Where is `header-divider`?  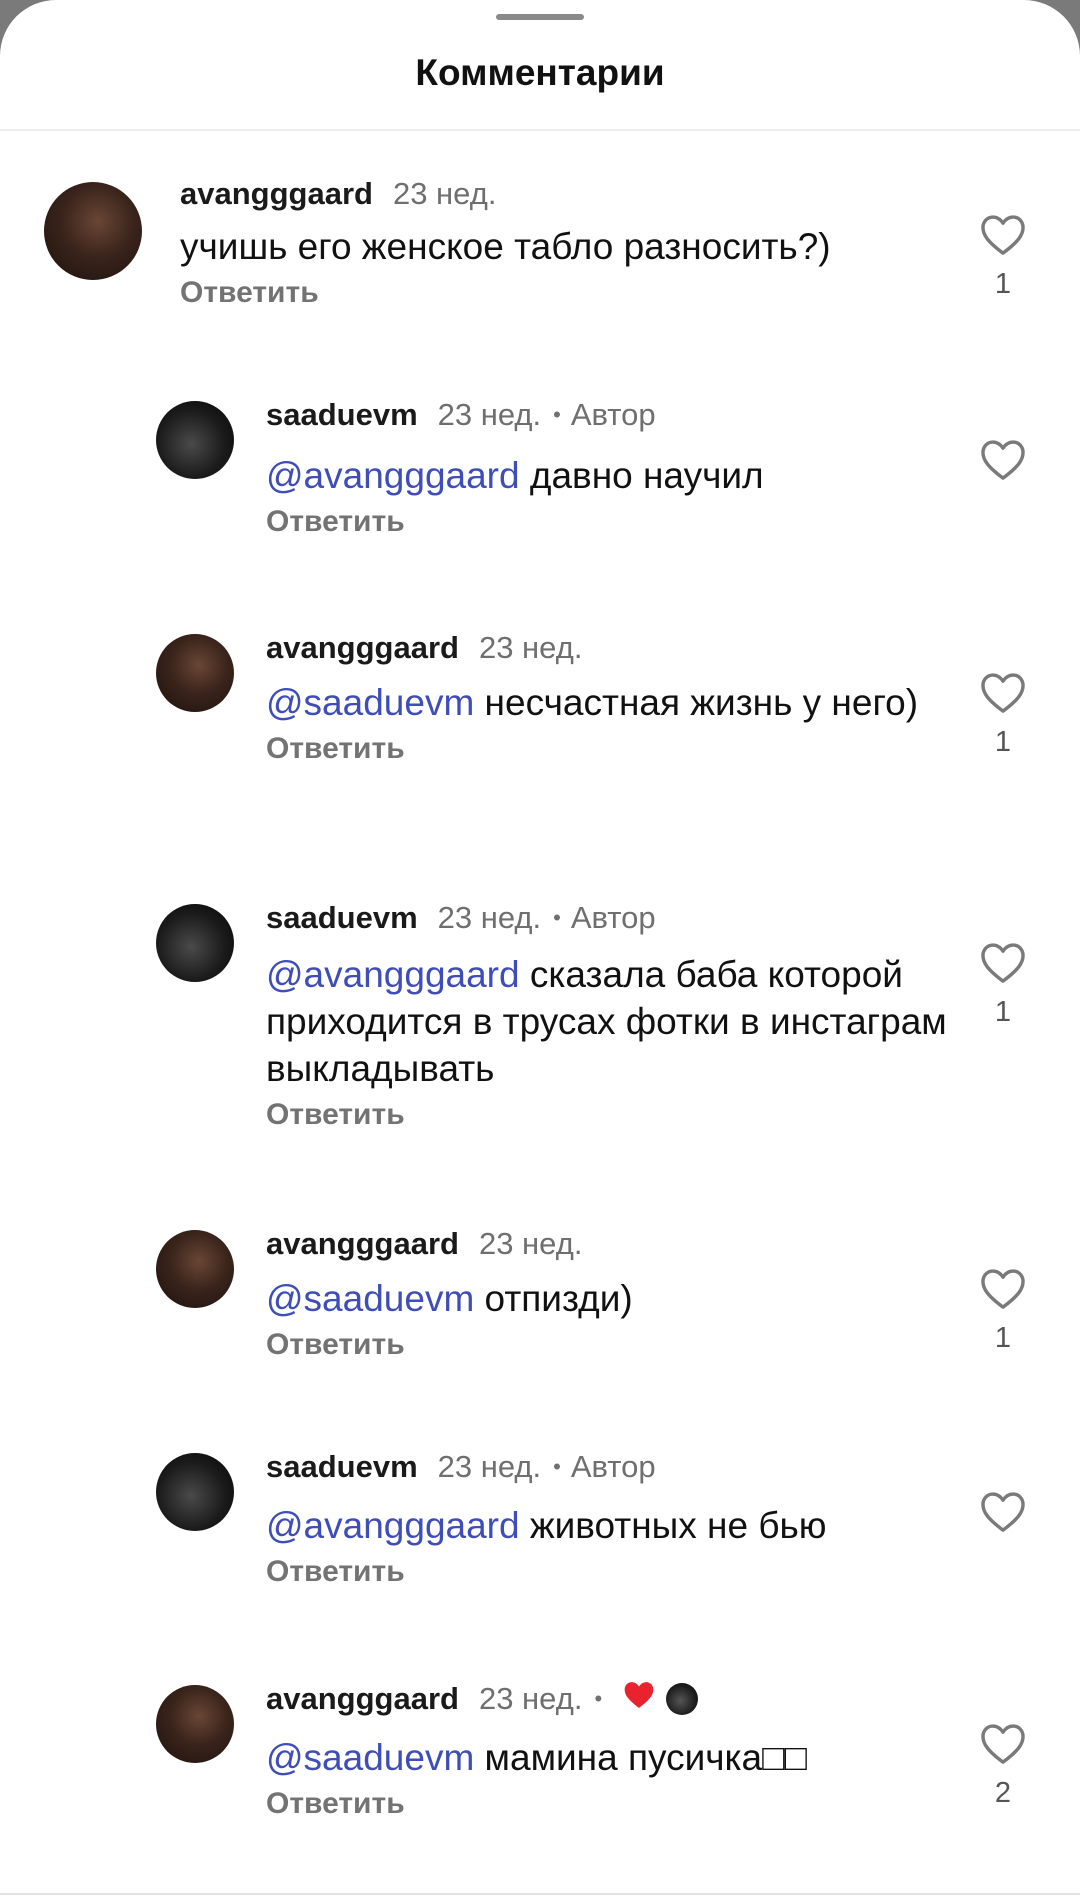 header-divider is located at coordinates (540, 130).